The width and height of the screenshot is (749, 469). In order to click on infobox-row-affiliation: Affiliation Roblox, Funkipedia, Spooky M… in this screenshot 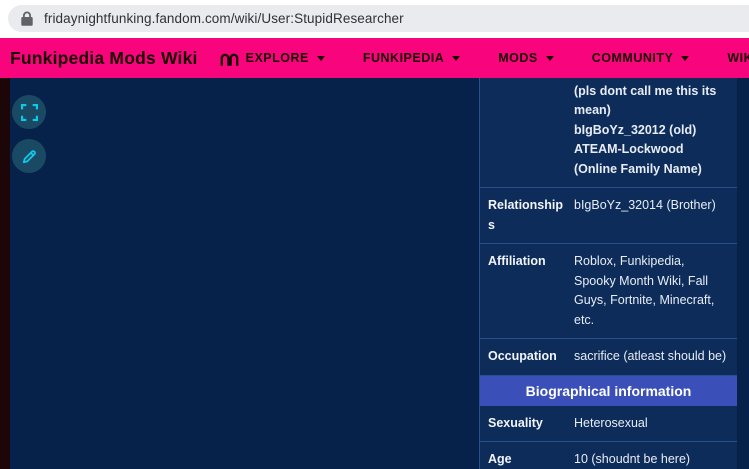, I will do `click(608, 291)`.